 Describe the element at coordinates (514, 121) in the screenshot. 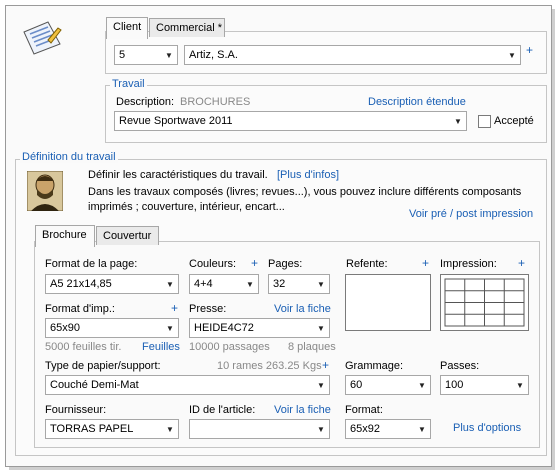

I see `accepte-label: Accepté` at that location.